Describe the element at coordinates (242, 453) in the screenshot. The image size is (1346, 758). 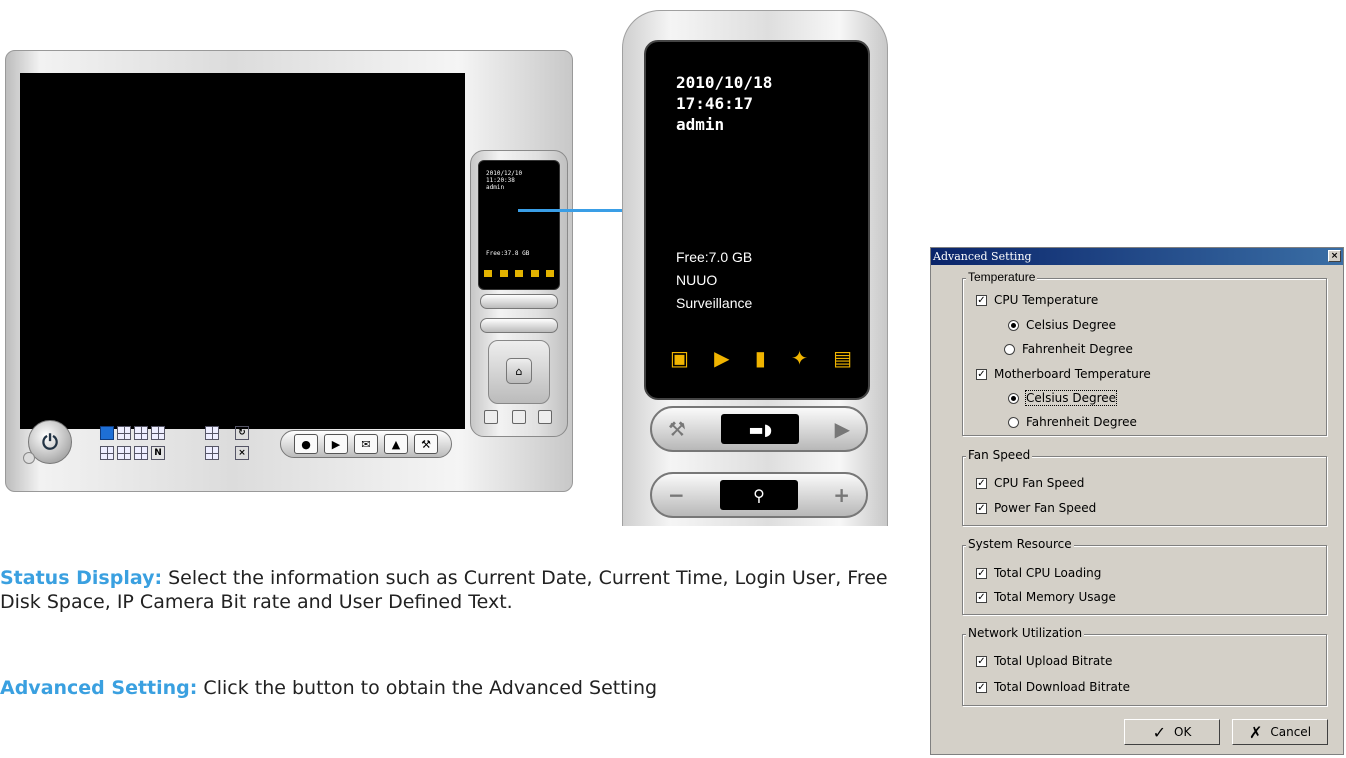
I see `close-view-icon: ×` at that location.